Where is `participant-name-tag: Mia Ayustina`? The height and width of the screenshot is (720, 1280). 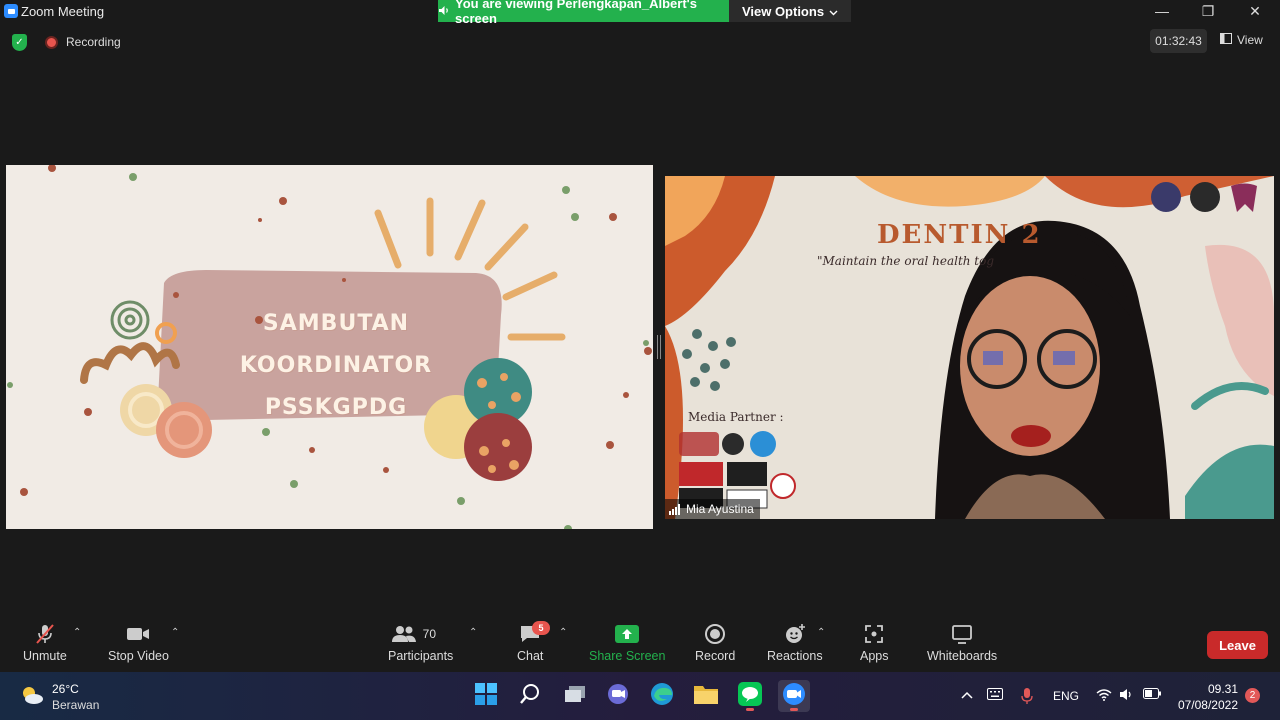
participant-name-tag: Mia Ayustina is located at coordinates (712, 509).